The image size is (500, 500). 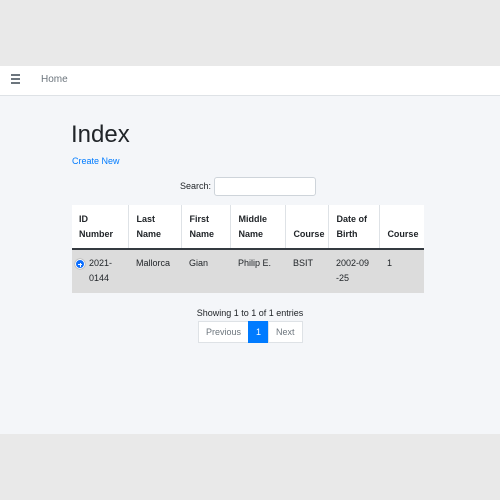 What do you see at coordinates (17, 80) in the screenshot?
I see `hamburger-icon` at bounding box center [17, 80].